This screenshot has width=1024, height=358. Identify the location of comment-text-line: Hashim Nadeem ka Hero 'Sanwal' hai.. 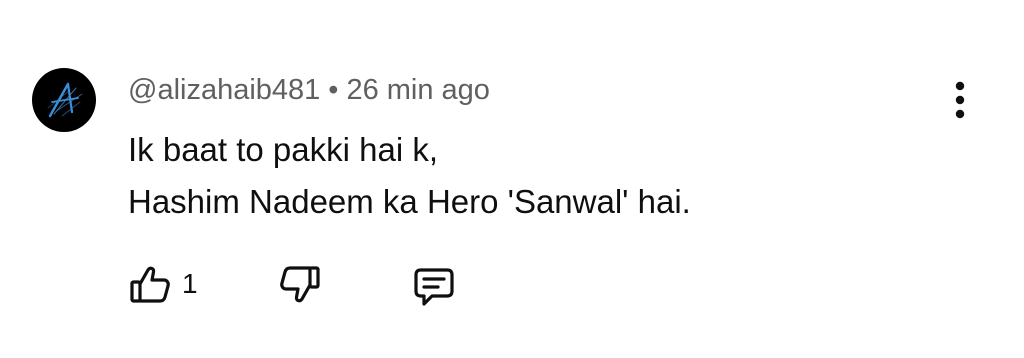
(409, 201).